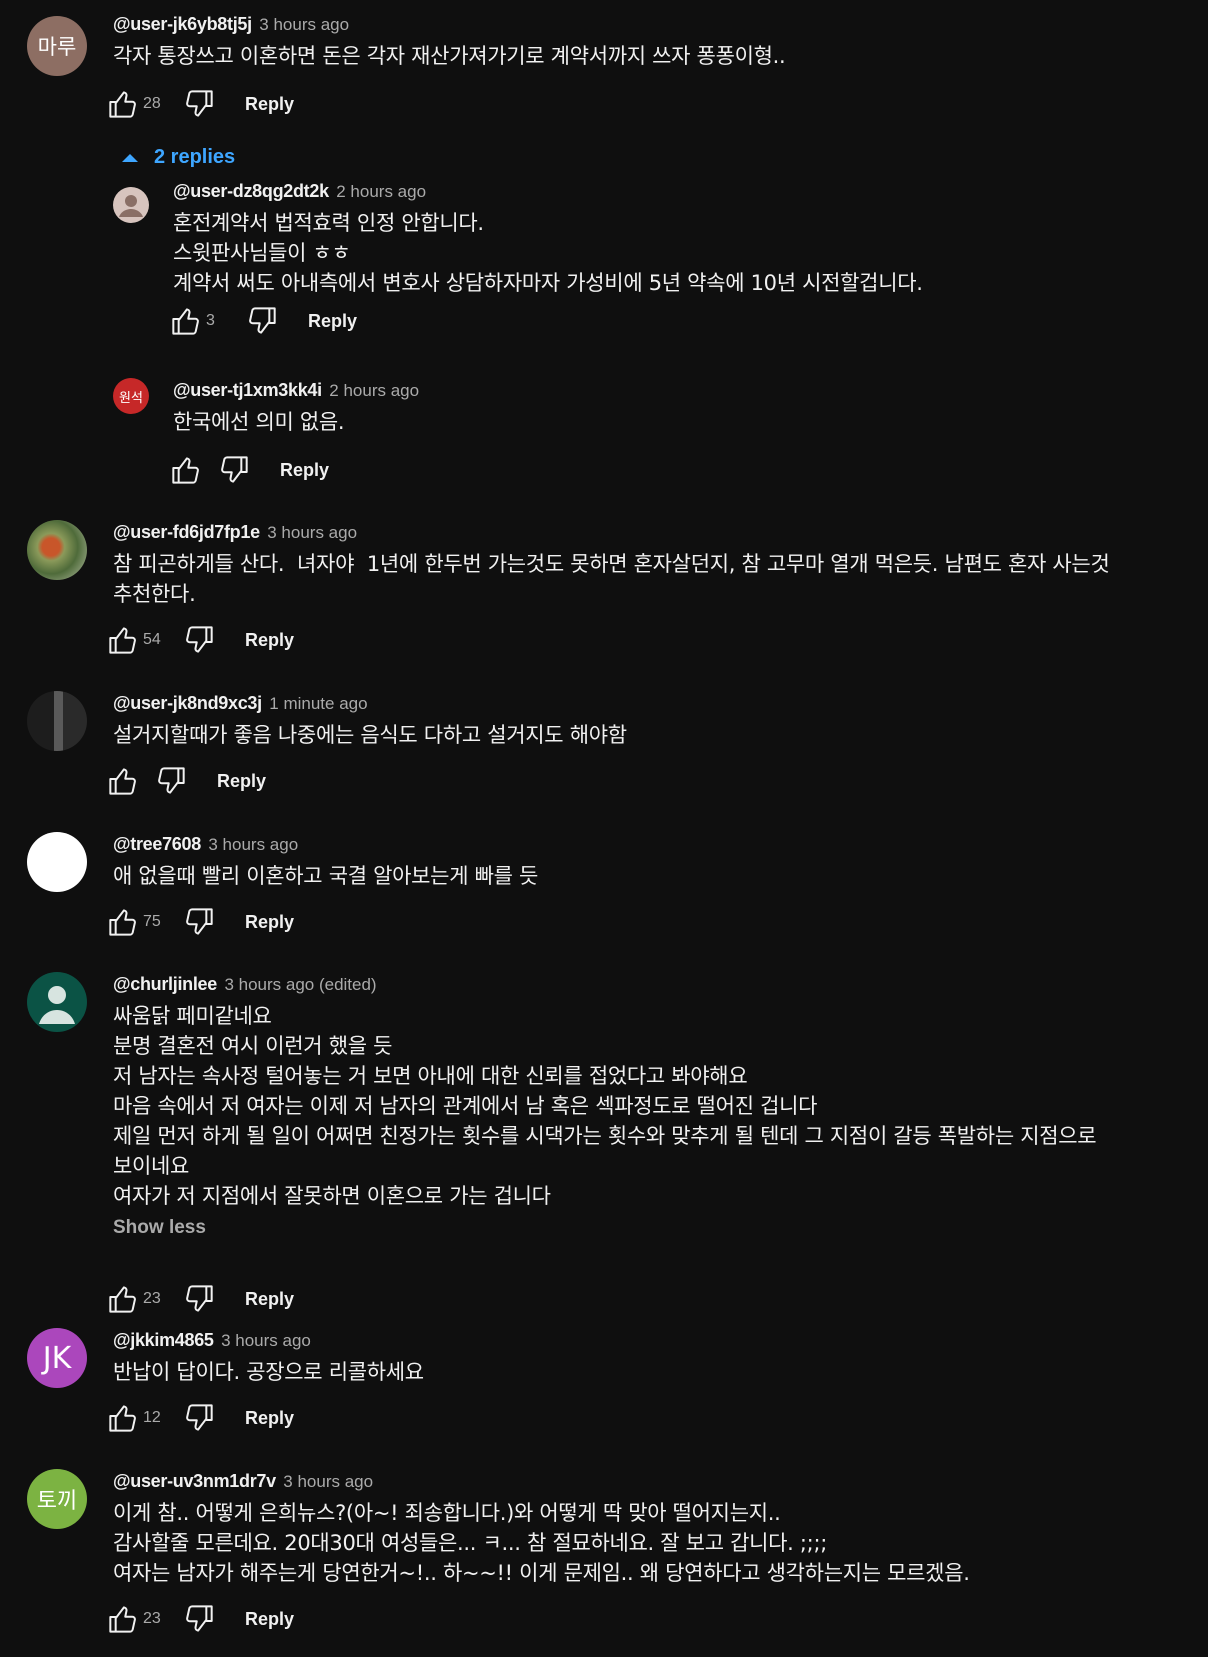 This screenshot has width=1208, height=1657. Describe the element at coordinates (650, 532) in the screenshot. I see `comment-header: @user-fd6jd7fp1e 3 hours ago` at that location.